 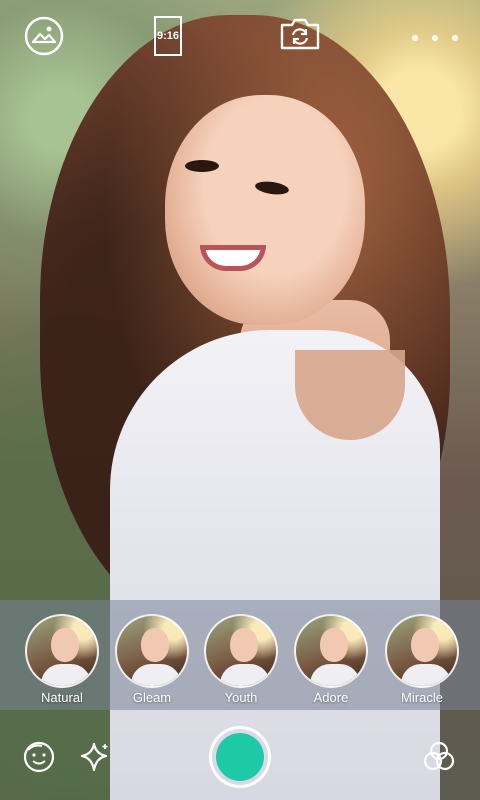 I want to click on shutter-button, so click(x=240, y=757).